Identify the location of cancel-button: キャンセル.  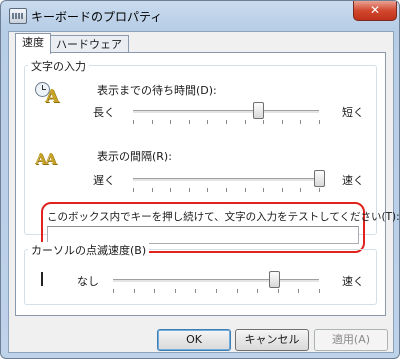
(272, 340).